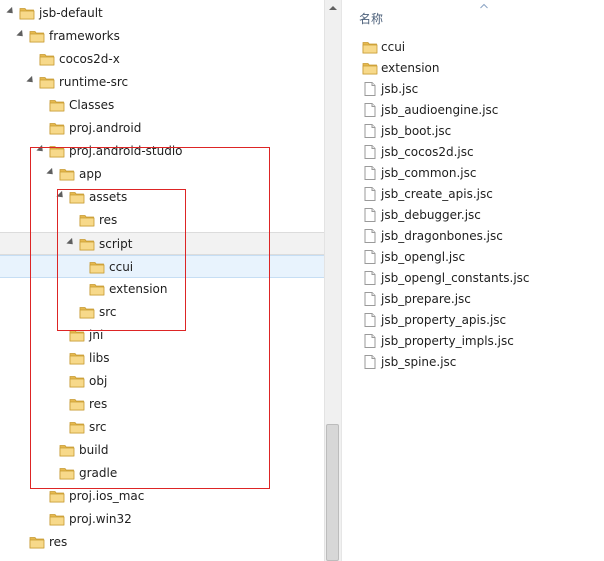 This screenshot has height=561, width=604. What do you see at coordinates (94, 82) in the screenshot?
I see `tree-item-label: runtime-src` at bounding box center [94, 82].